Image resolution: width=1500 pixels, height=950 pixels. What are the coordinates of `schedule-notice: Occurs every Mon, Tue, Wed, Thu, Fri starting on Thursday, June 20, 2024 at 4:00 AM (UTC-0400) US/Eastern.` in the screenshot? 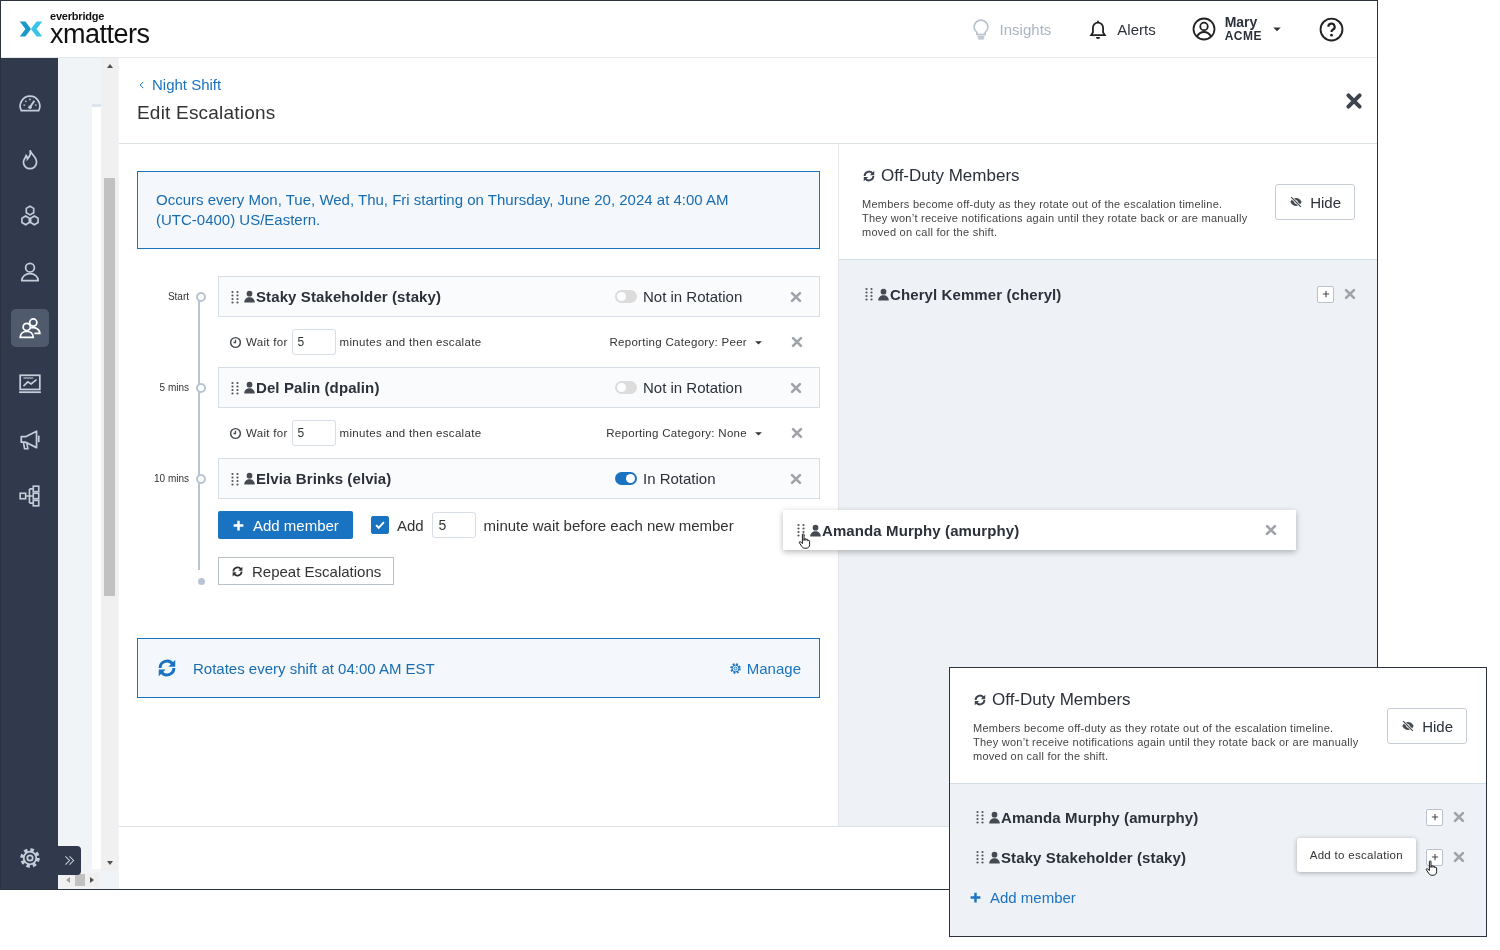 It's located at (478, 210).